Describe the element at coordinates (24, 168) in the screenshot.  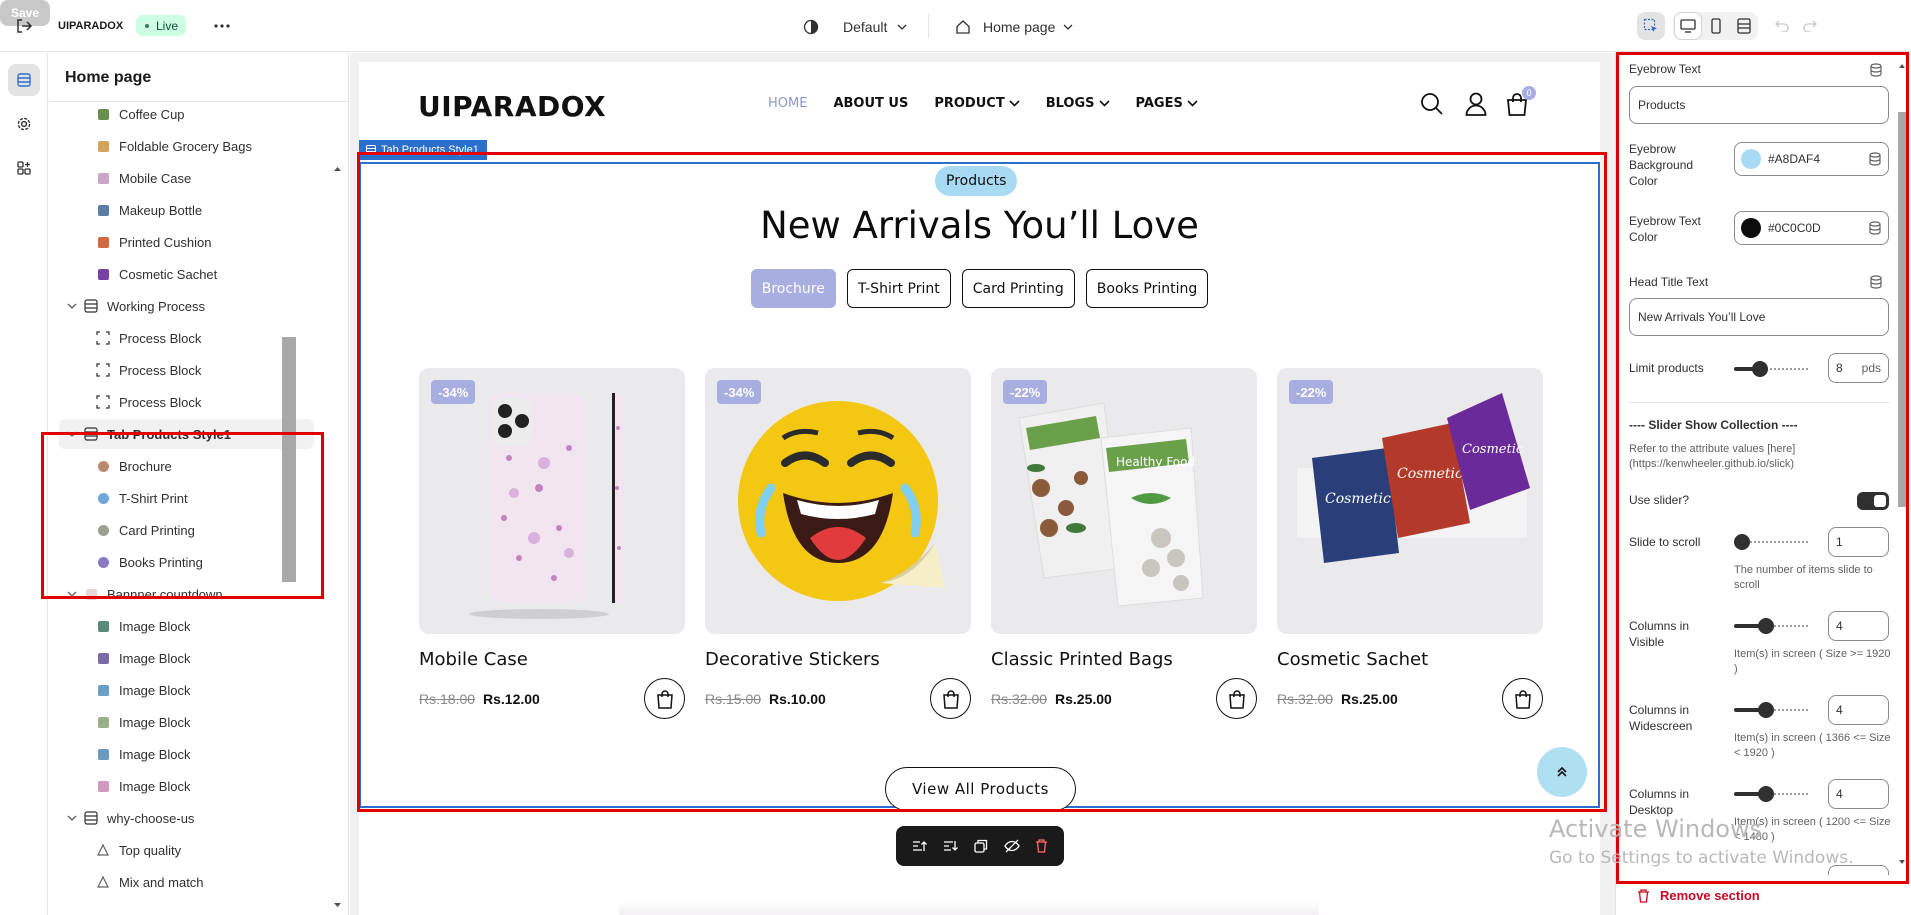
I see `apps-button` at that location.